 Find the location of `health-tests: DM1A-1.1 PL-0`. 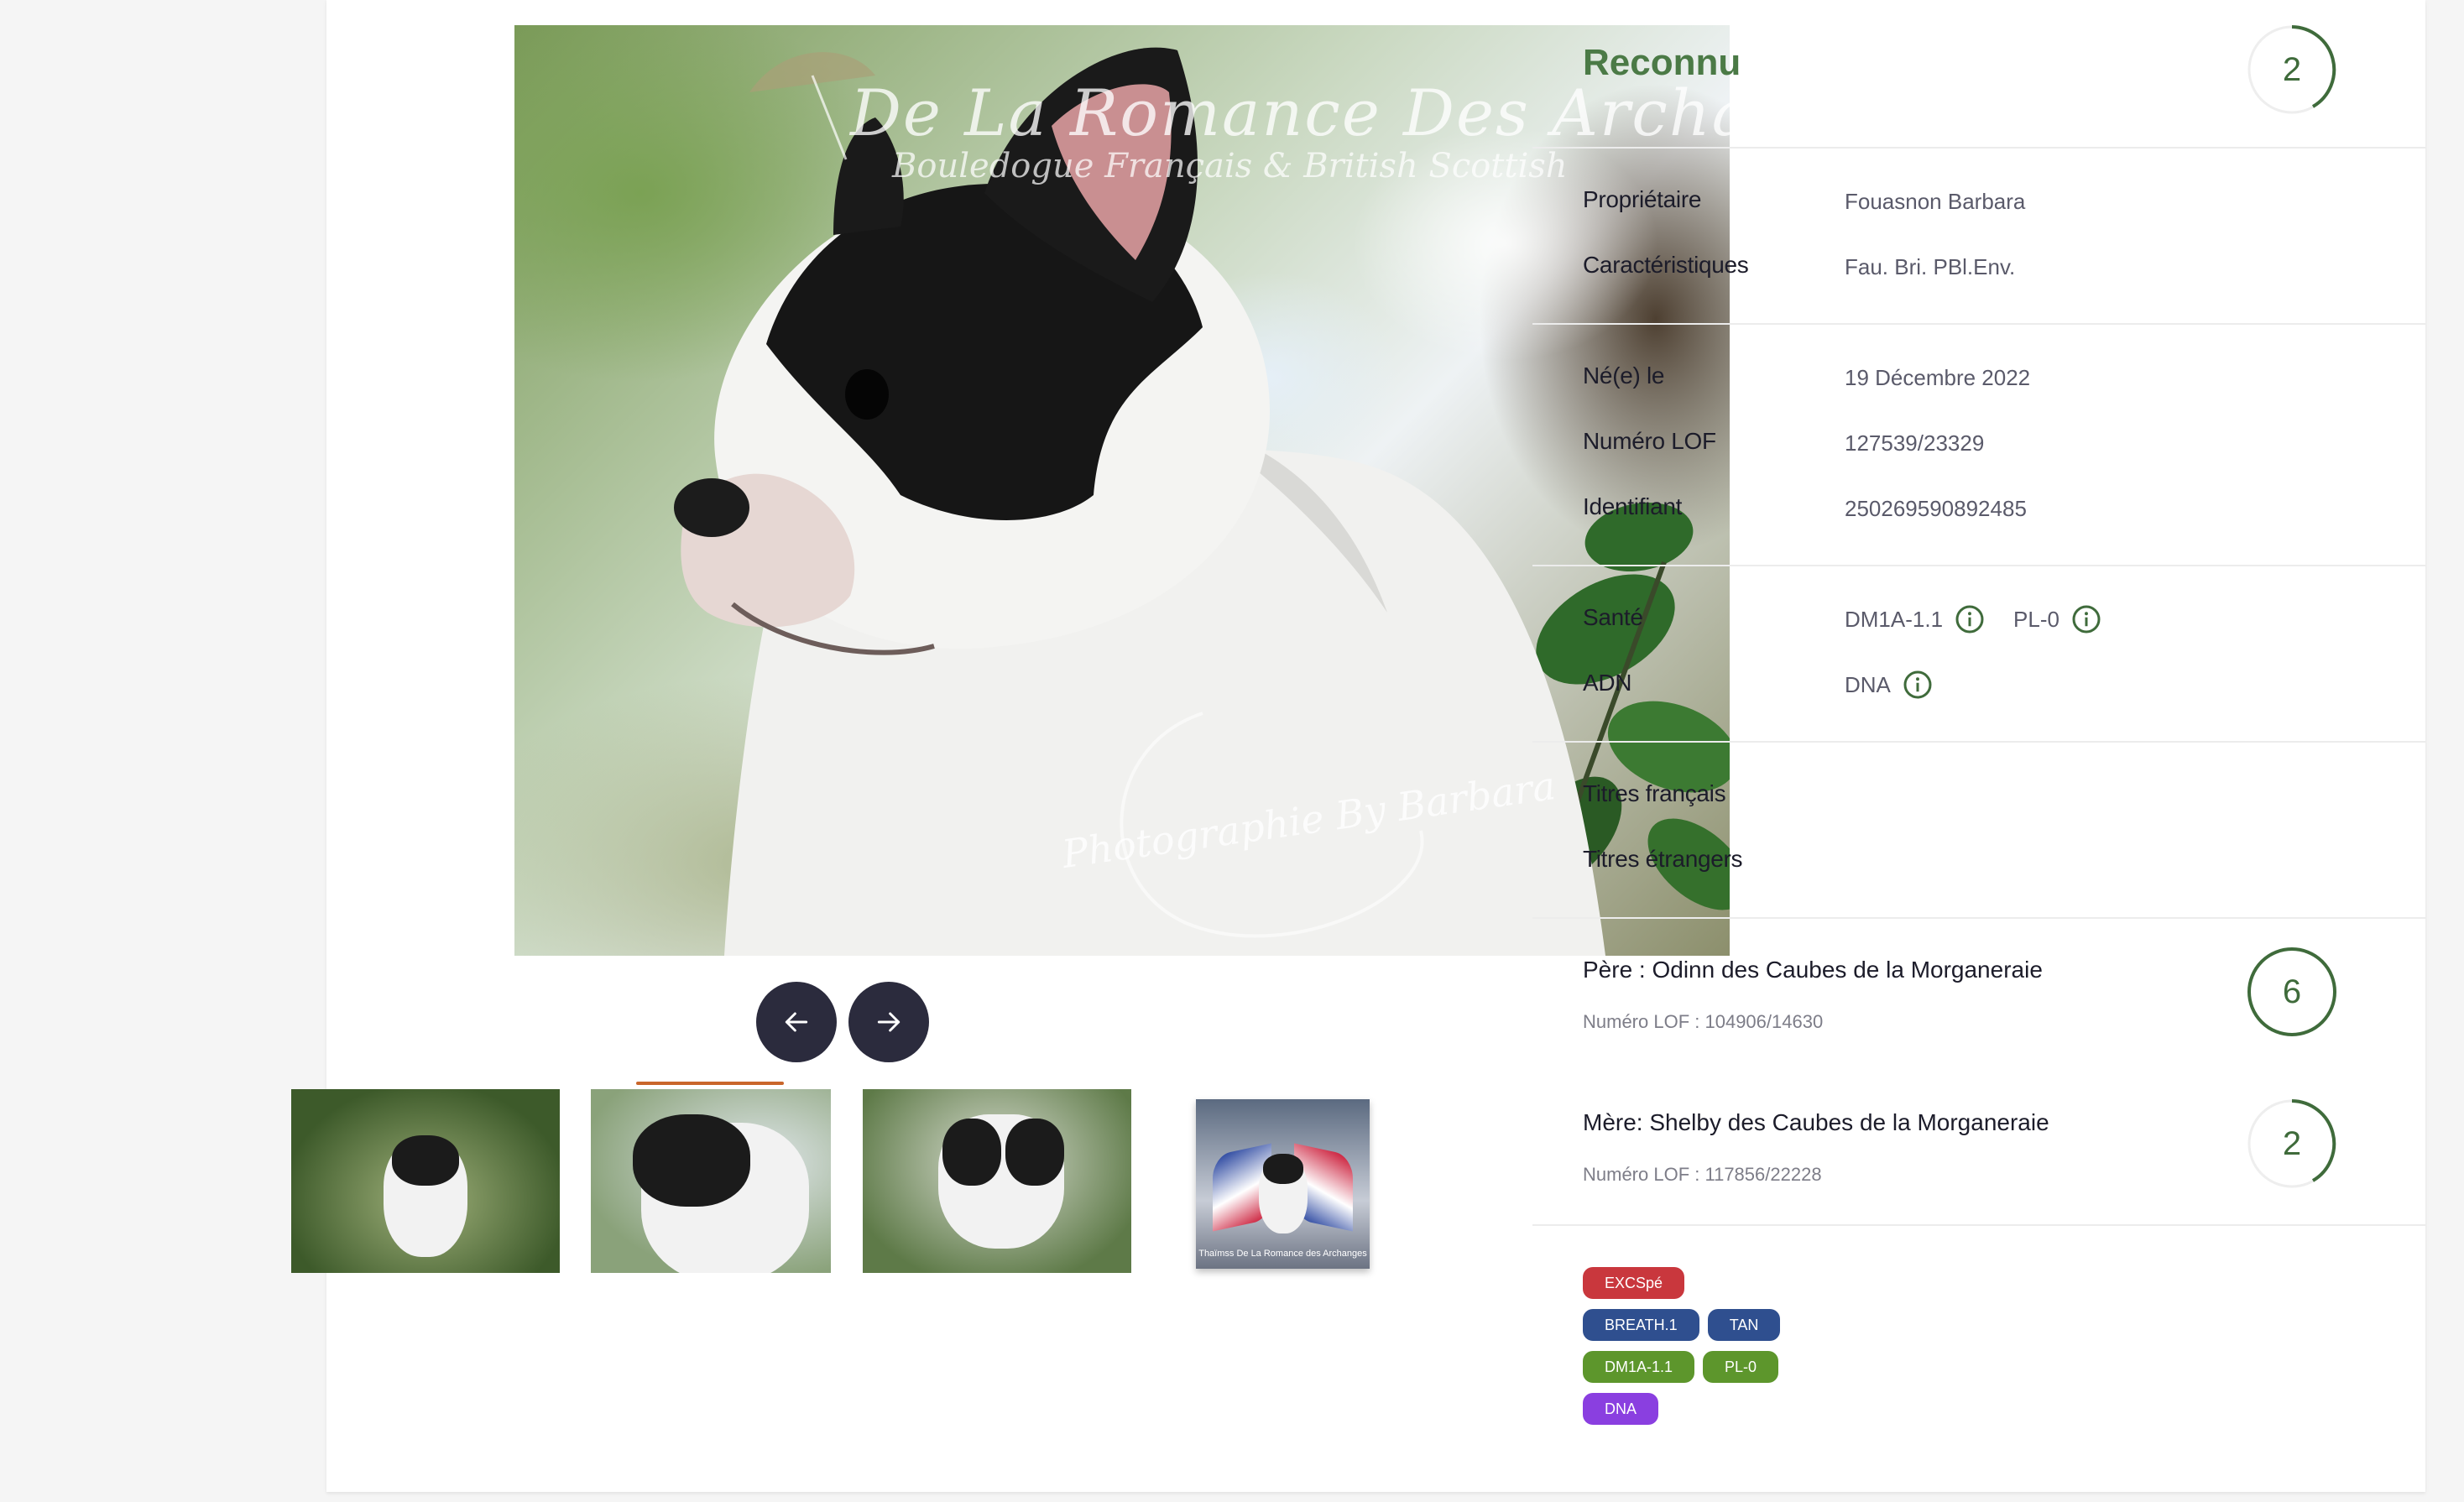

health-tests: DM1A-1.1 PL-0 is located at coordinates (1987, 619).